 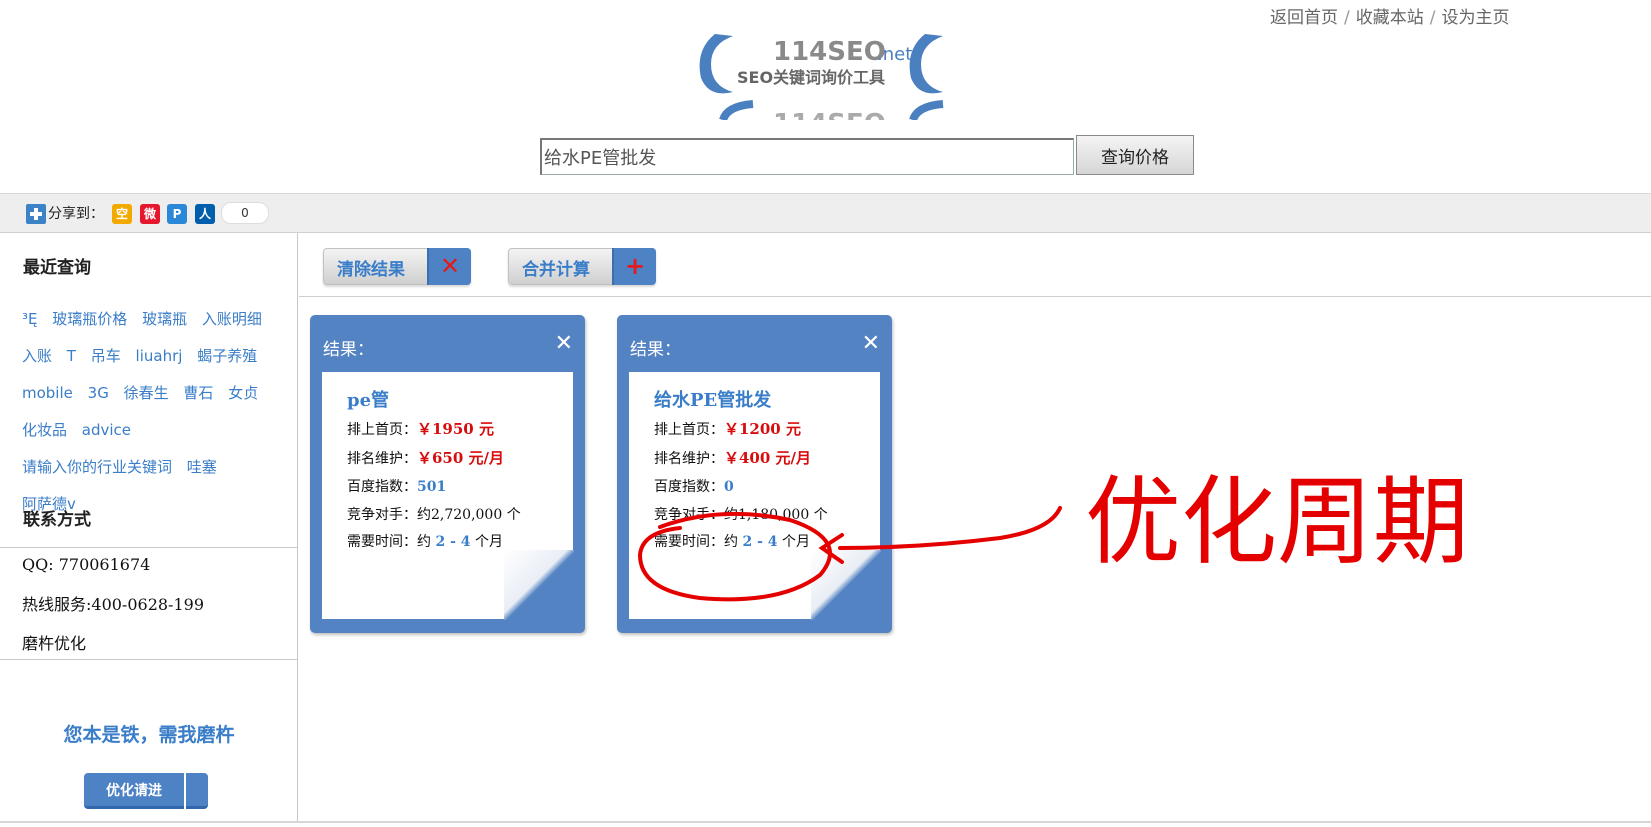 I want to click on baidu-index-row: 百度指数：0, so click(x=694, y=487).